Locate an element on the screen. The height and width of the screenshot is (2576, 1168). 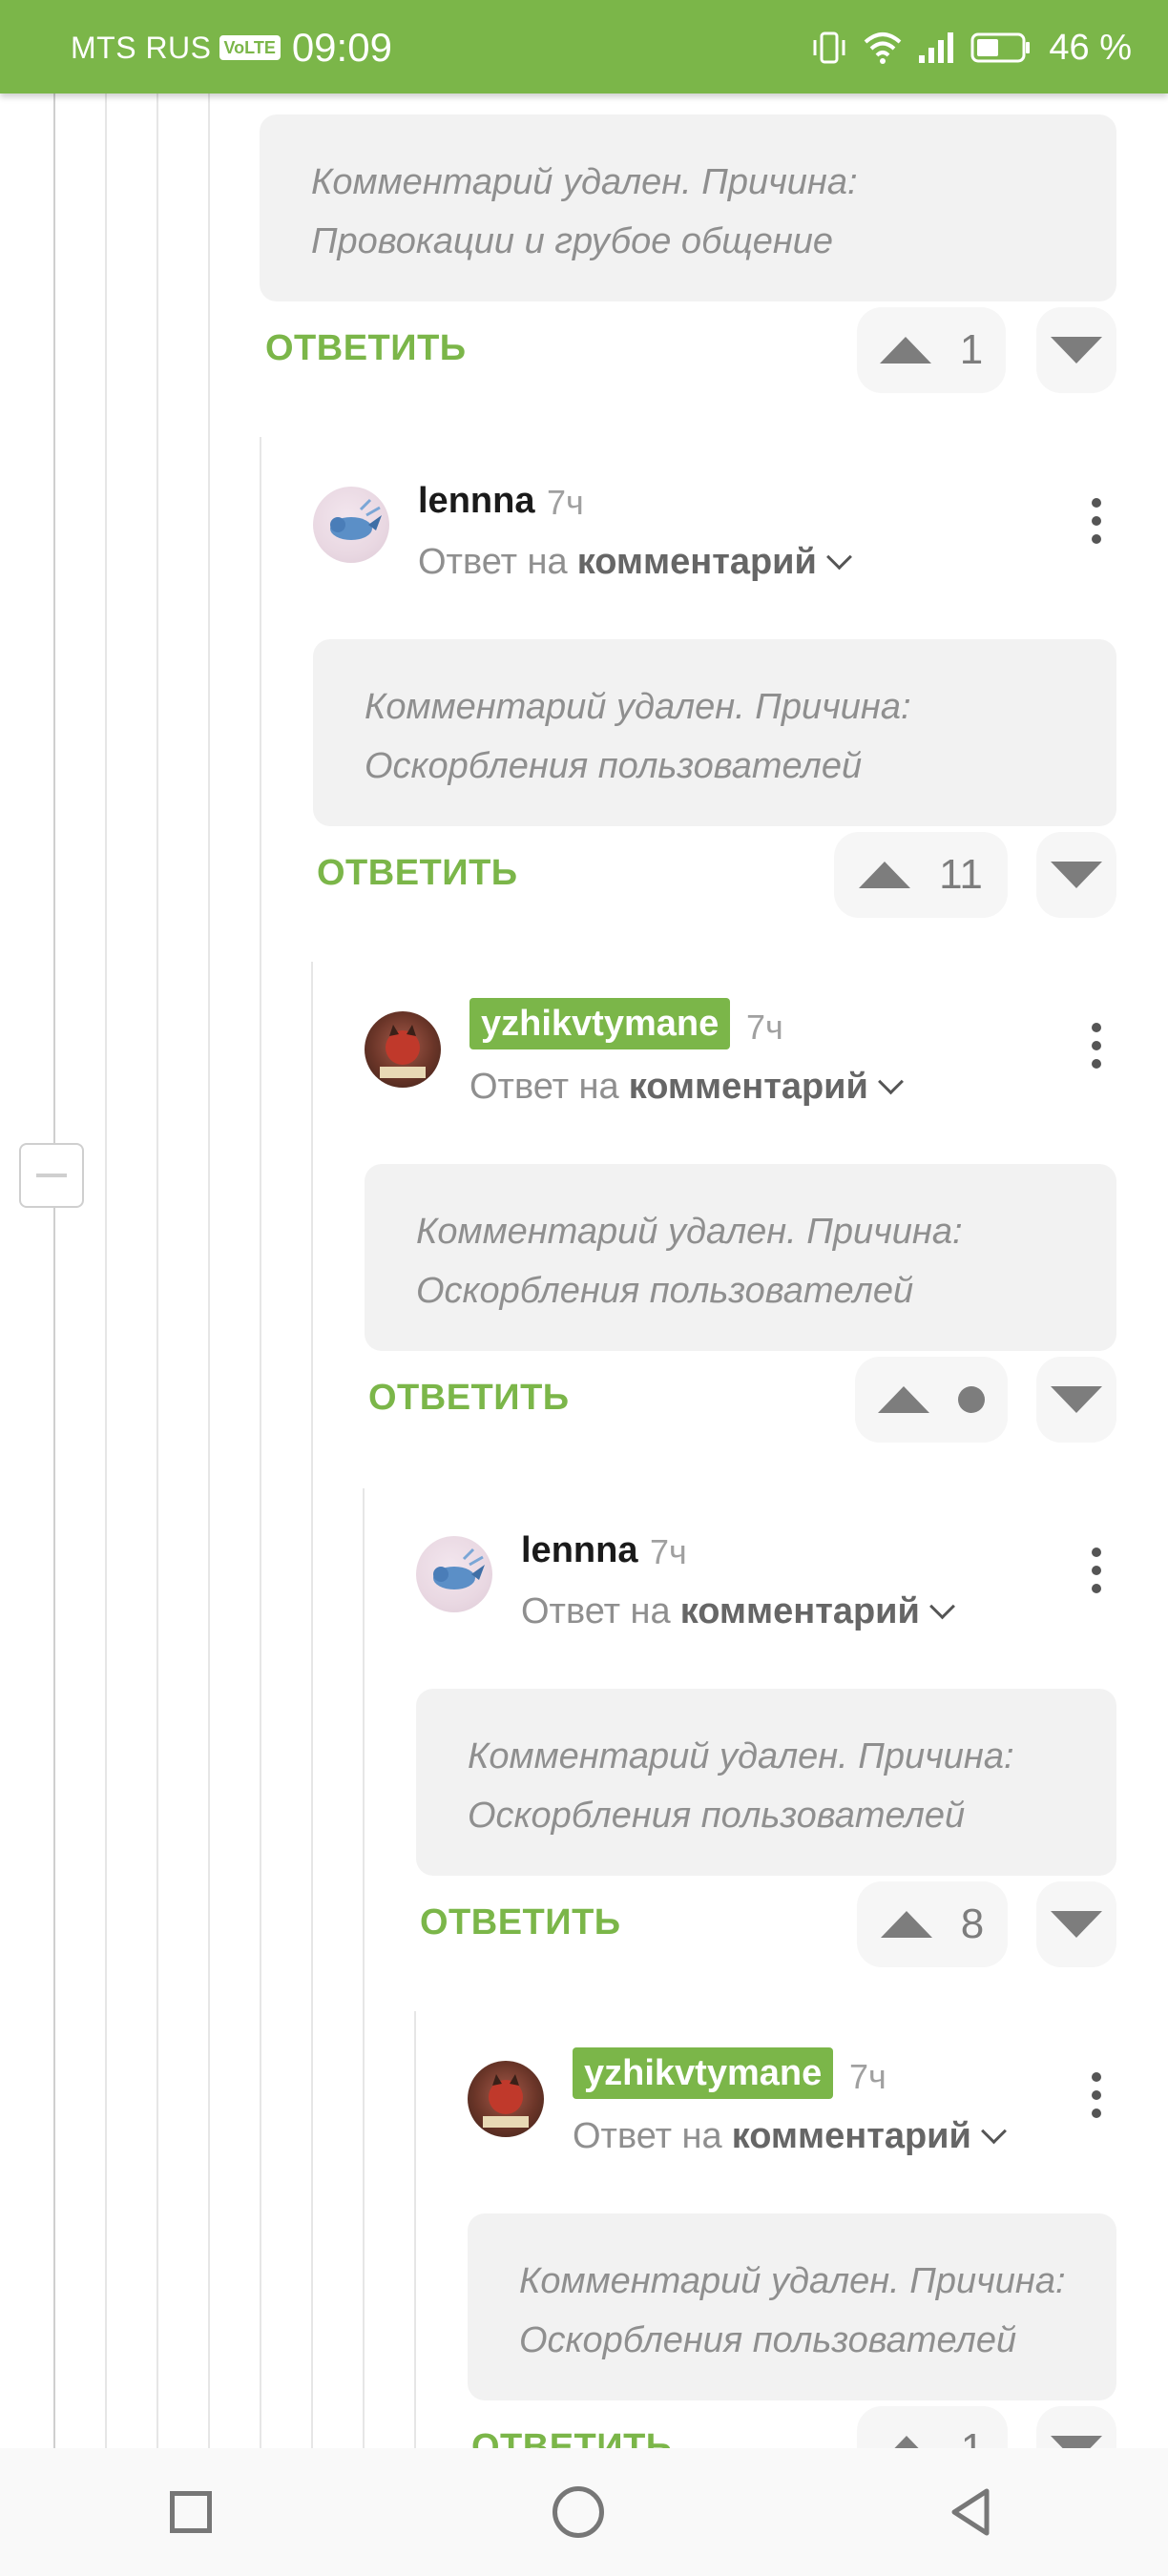
upvote-control: 8 is located at coordinates (932, 1924).